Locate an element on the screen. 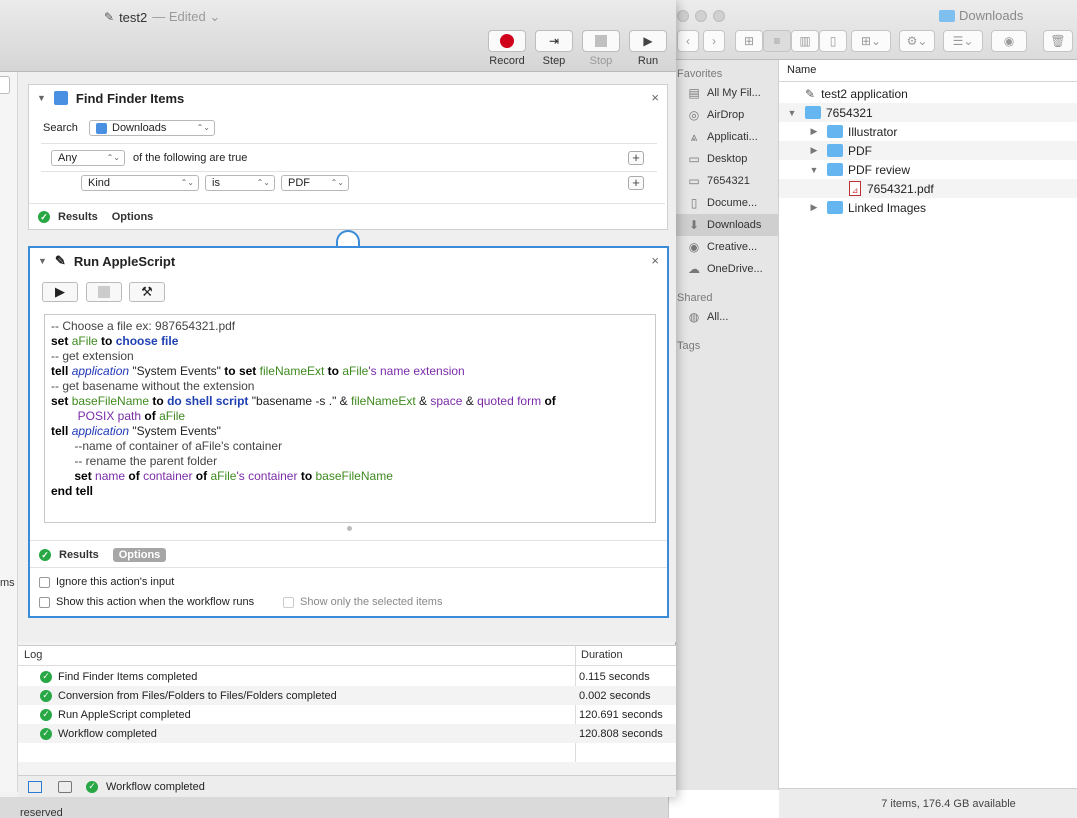 This screenshot has width=1077, height=818. show-selected-items-checkbox: Show only the selected items is located at coordinates (362, 602).